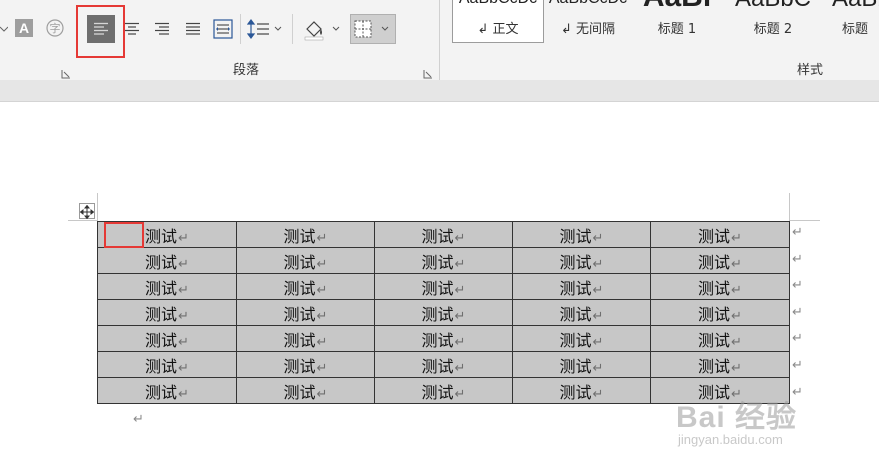 This screenshot has width=879, height=475. What do you see at coordinates (852, 6) in the screenshot?
I see `style-preview: AaBb` at bounding box center [852, 6].